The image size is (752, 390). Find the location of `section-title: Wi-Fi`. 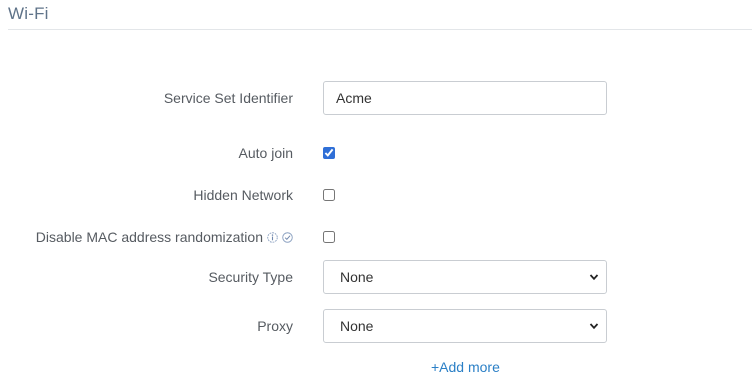

section-title: Wi-Fi is located at coordinates (28, 13).